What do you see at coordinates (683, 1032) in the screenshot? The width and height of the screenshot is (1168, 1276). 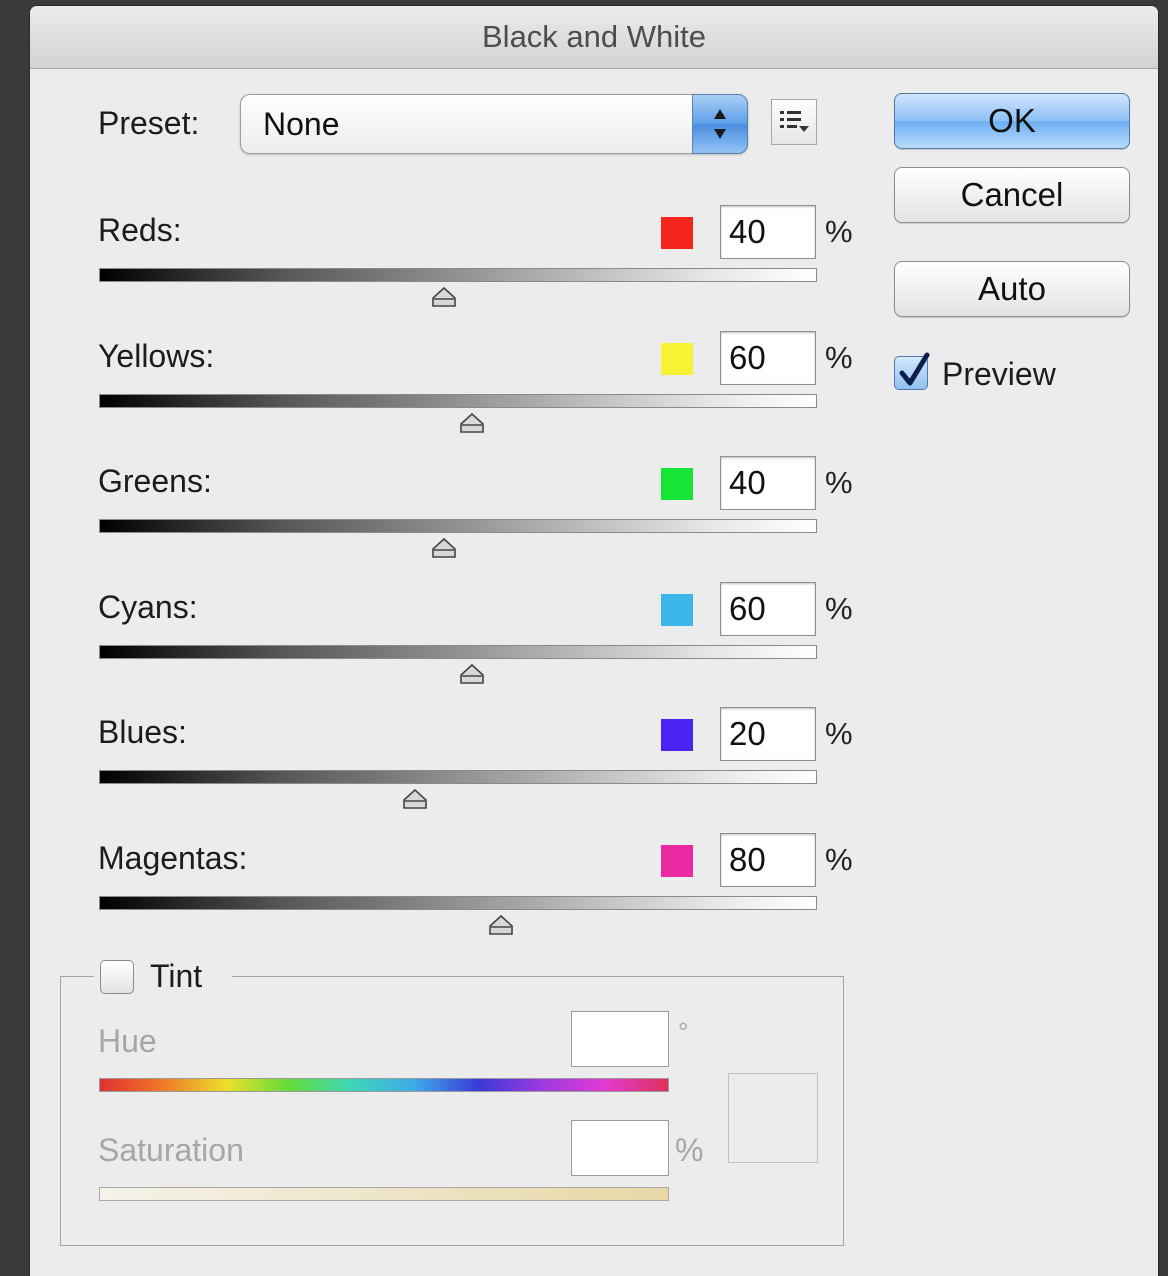 I see `hue-unit: °` at bounding box center [683, 1032].